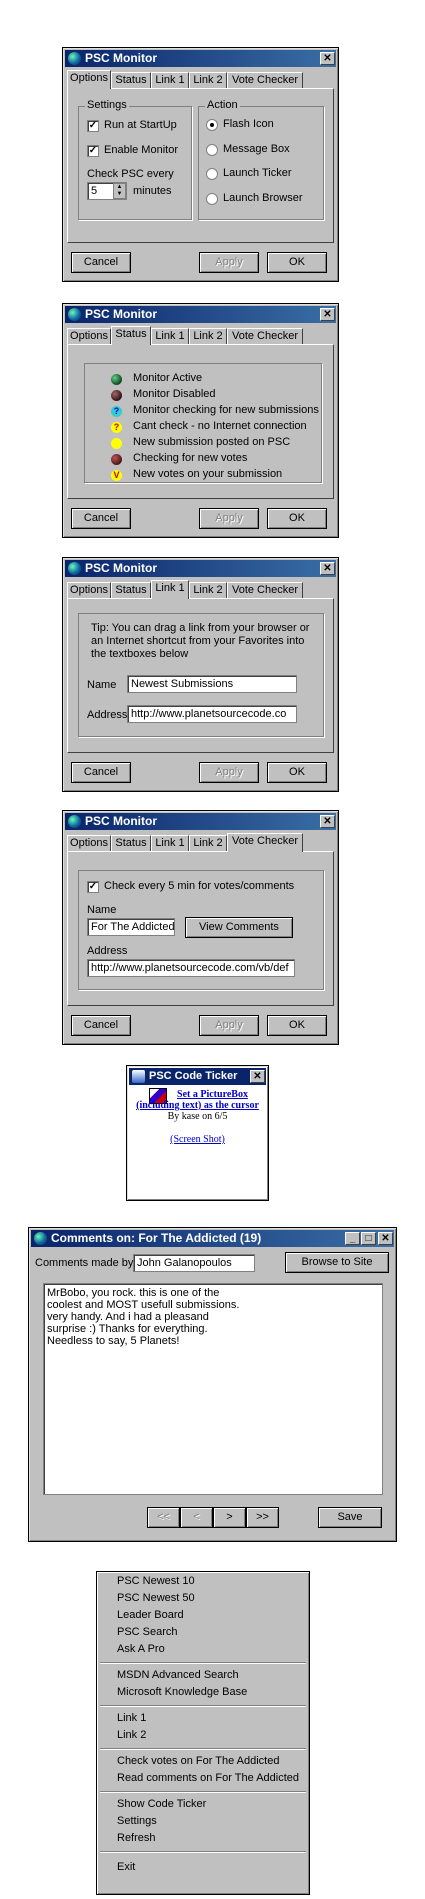 Image resolution: width=425 pixels, height=1899 pixels. Describe the element at coordinates (107, 715) in the screenshot. I see `address-label: Address` at that location.